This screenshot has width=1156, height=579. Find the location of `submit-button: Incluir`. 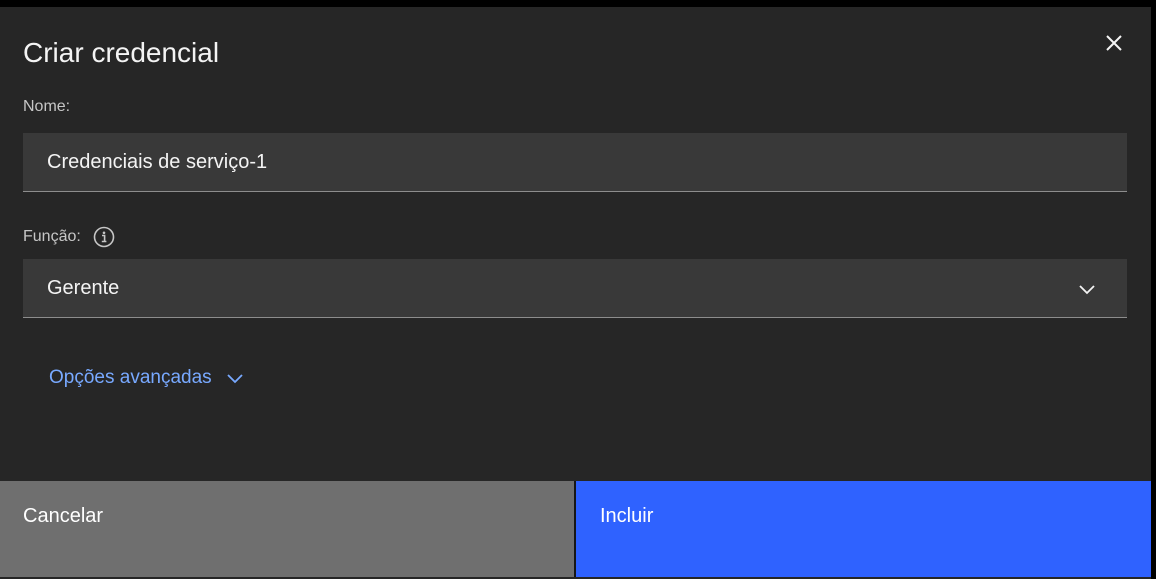

submit-button: Incluir is located at coordinates (862, 529).